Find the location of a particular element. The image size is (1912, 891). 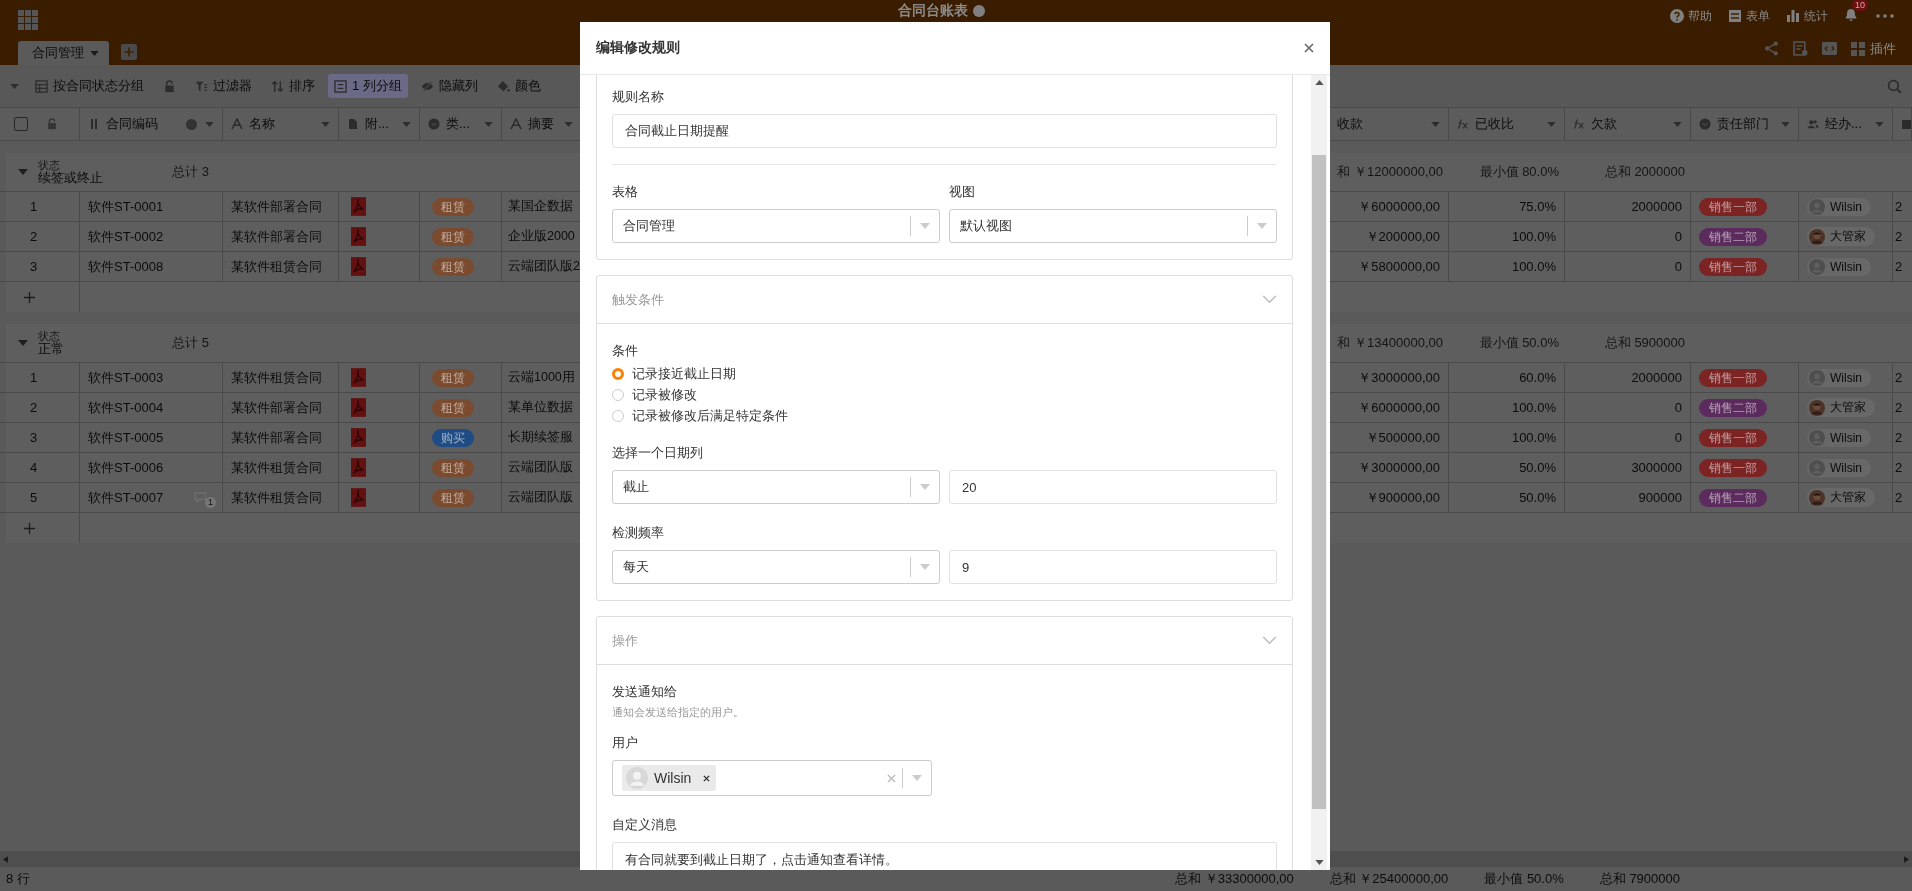

table-cell: 900000 is located at coordinates (1660, 497).